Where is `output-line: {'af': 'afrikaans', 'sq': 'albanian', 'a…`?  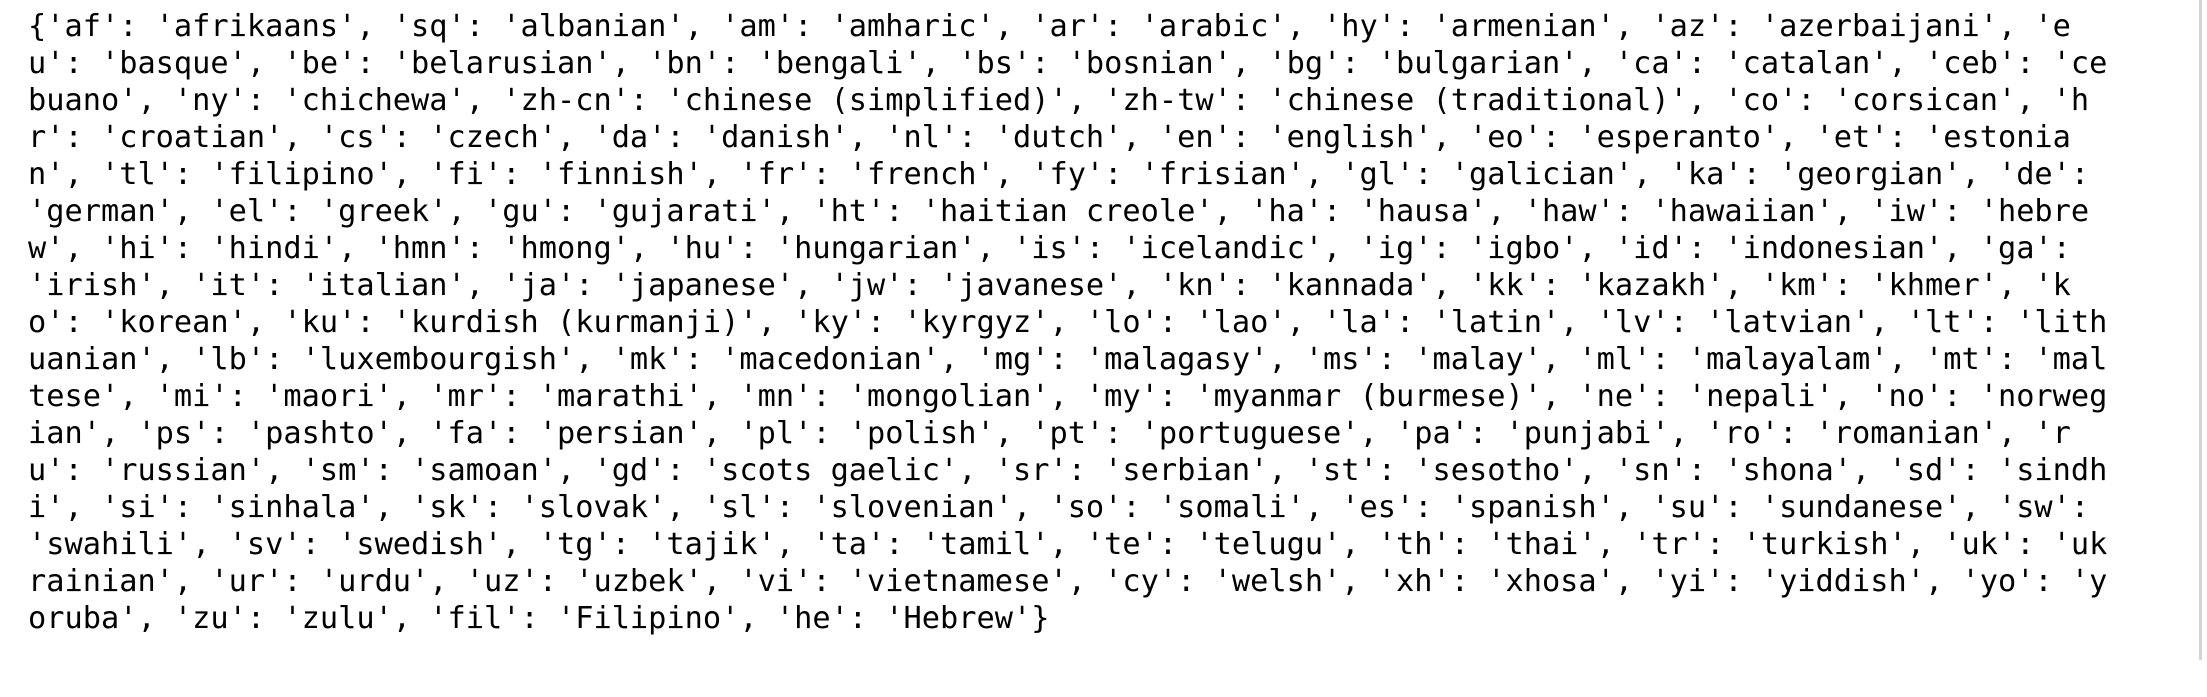 output-line: {'af': 'afrikaans', 'sq': 'albanian', 'a… is located at coordinates (1049, 26).